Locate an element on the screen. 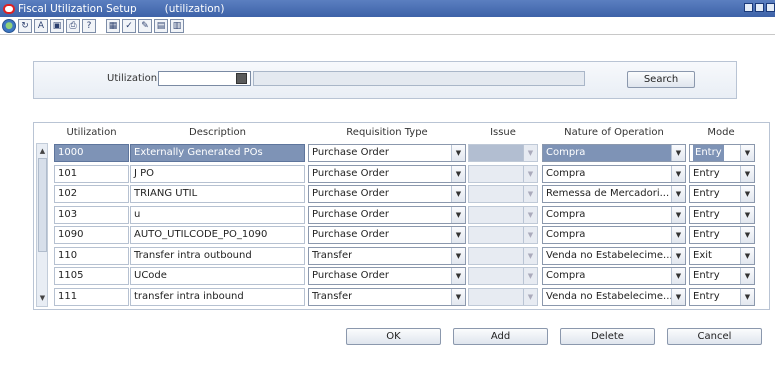  description-cell: UCode is located at coordinates (217, 276).